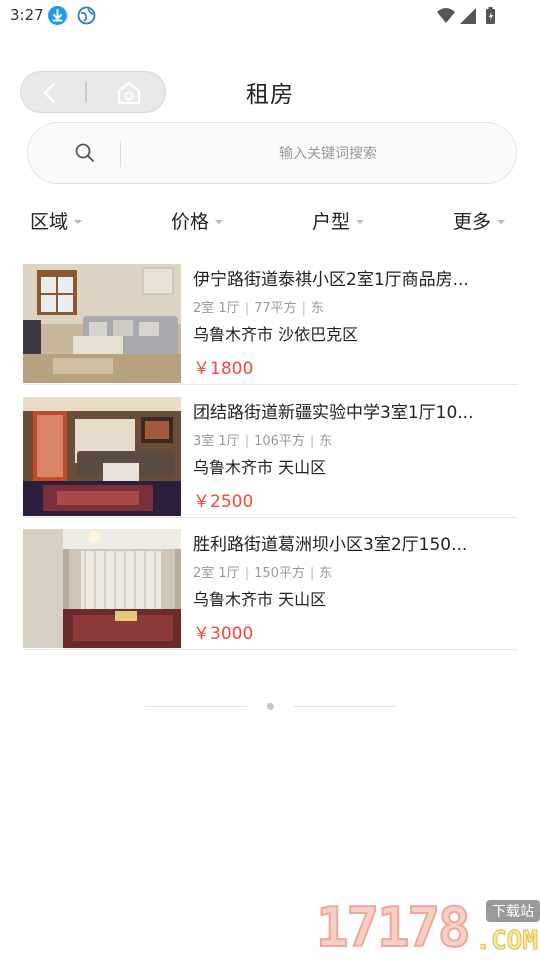 The height and width of the screenshot is (960, 540). What do you see at coordinates (86, 92) in the screenshot?
I see `capsule-divider` at bounding box center [86, 92].